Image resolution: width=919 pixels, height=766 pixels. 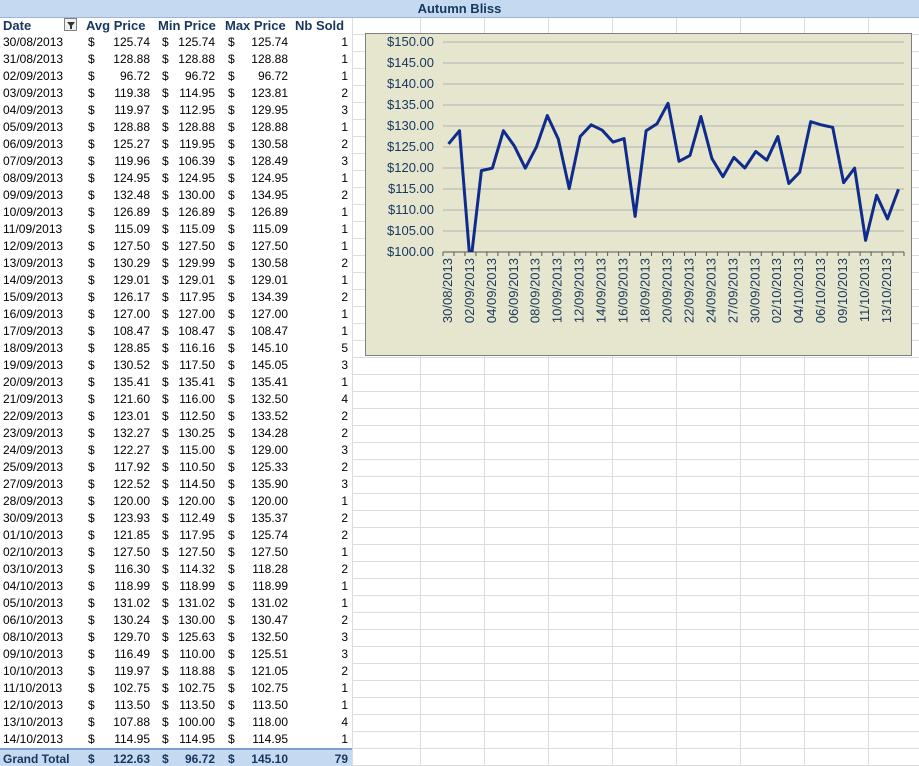 I want to click on table-row: 16/09/2013 $127.00 $127.00 $127.00 1, so click(x=176, y=314).